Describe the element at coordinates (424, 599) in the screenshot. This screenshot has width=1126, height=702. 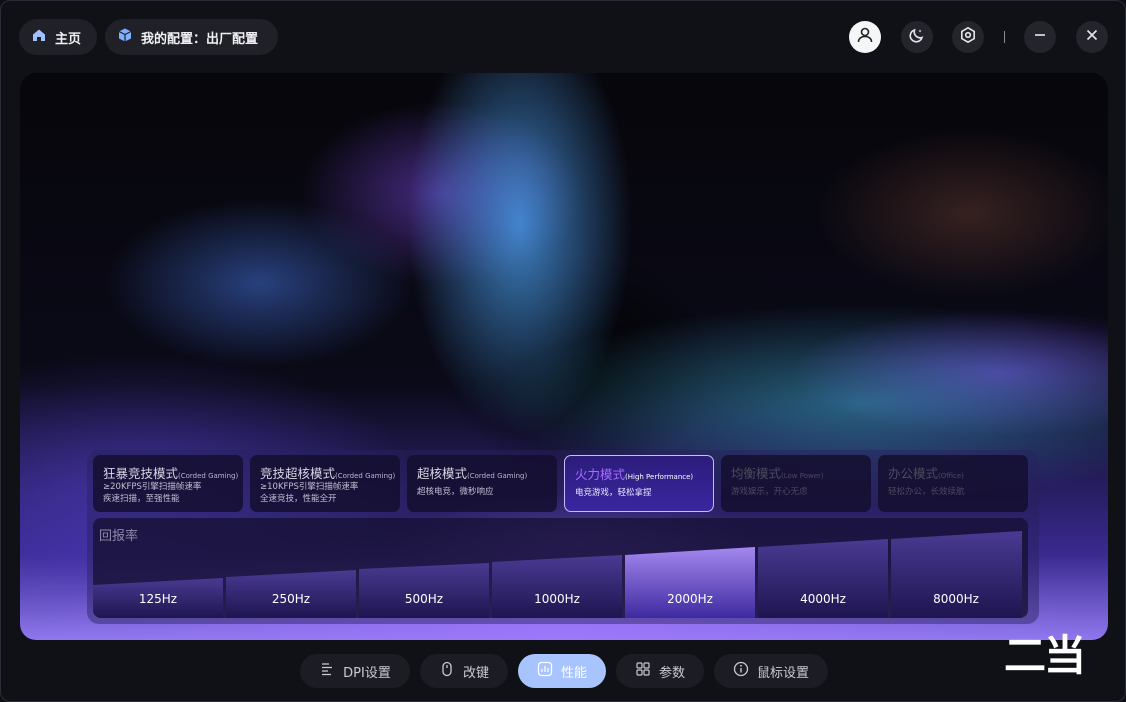
I see `rate-label-500hz: 500Hz` at that location.